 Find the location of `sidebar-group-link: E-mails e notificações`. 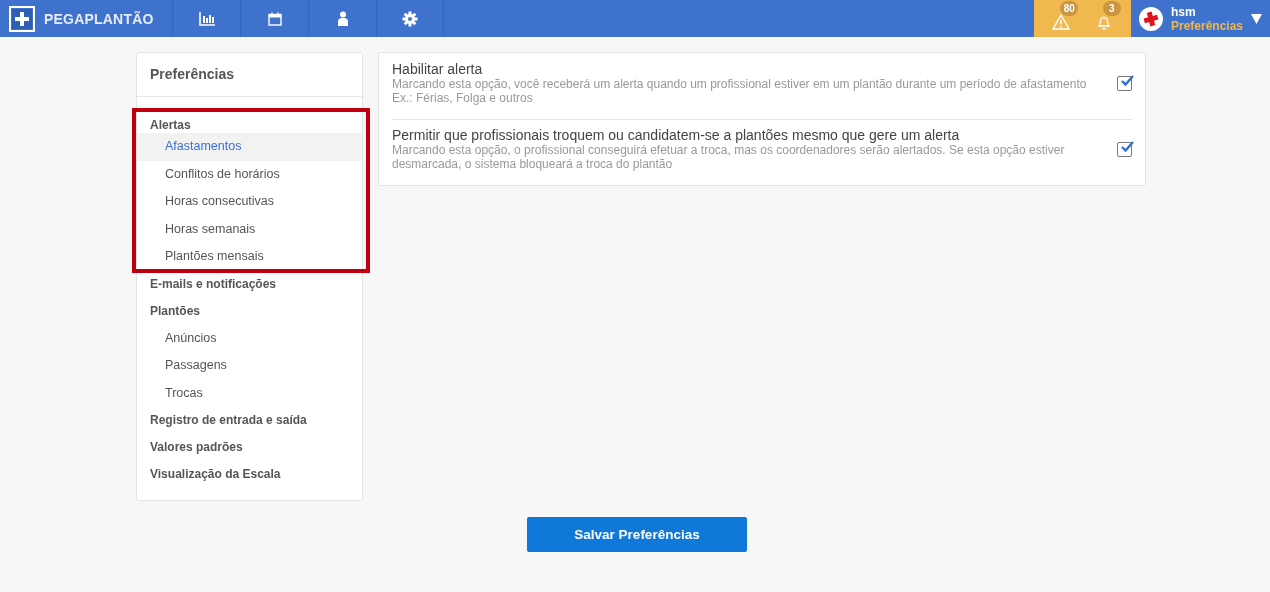

sidebar-group-link: E-mails e notificações is located at coordinates (249, 284).